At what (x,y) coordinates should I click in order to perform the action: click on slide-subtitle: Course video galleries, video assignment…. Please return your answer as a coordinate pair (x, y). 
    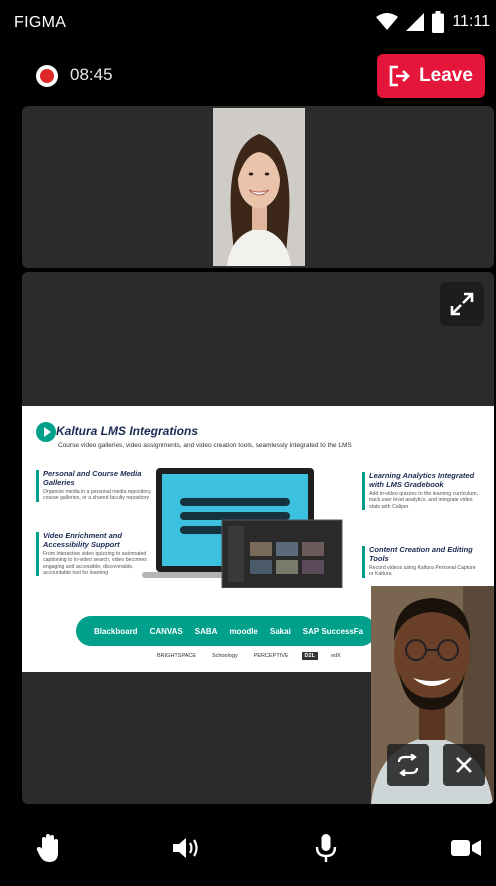
    Looking at the image, I should click on (205, 445).